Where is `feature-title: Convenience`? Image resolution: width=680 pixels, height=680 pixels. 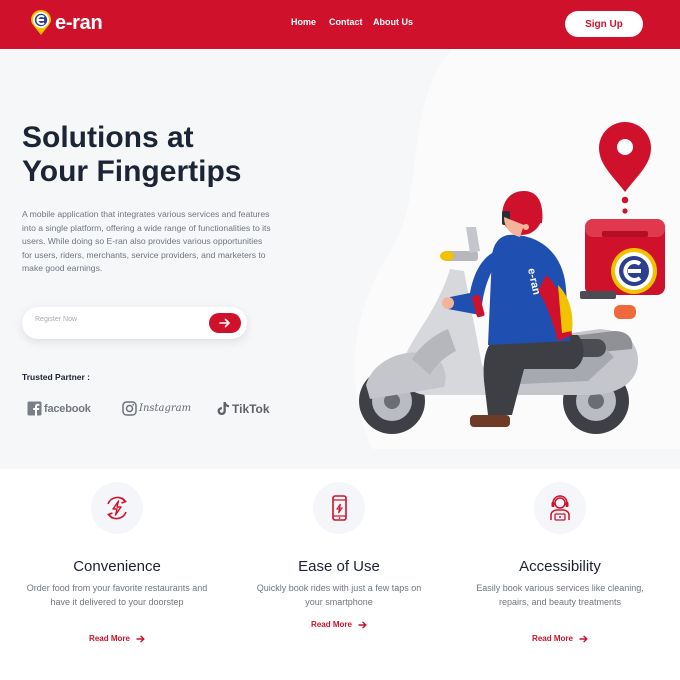 feature-title: Convenience is located at coordinates (117, 566).